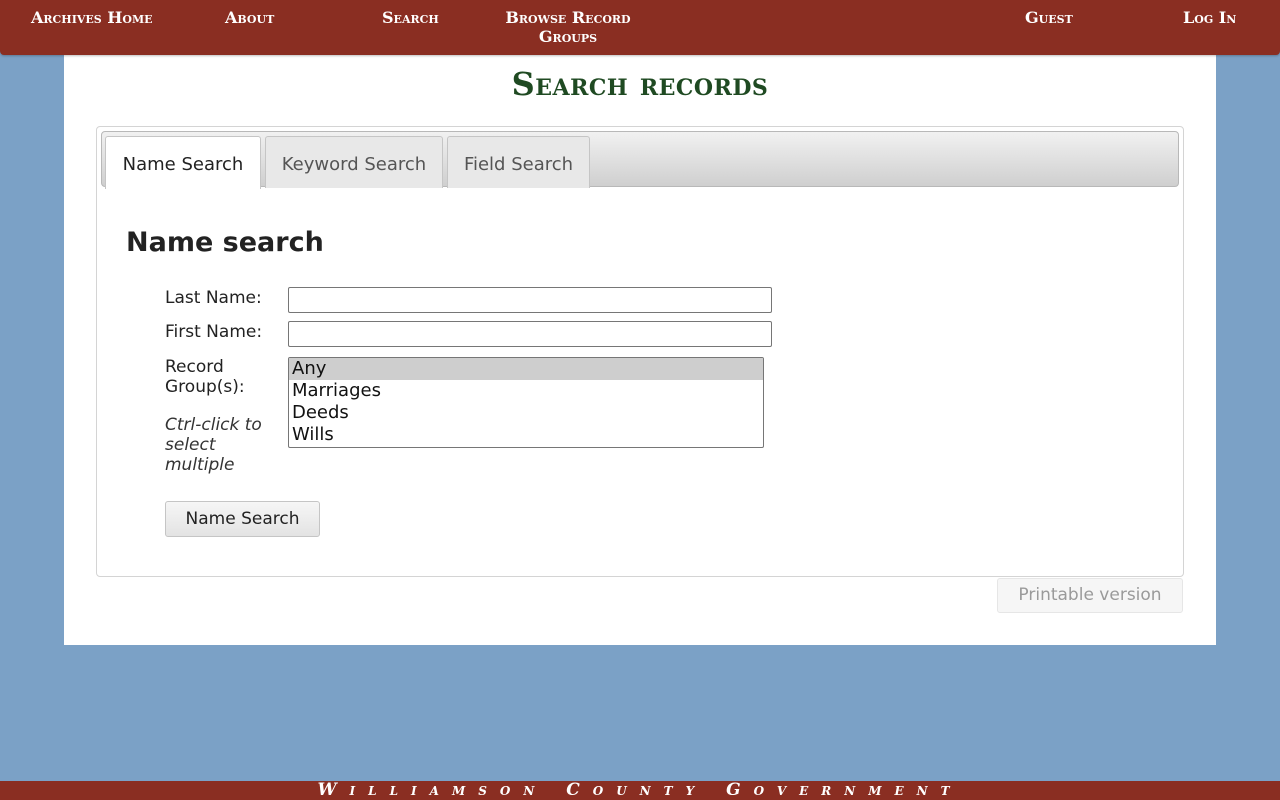 This screenshot has width=1280, height=800. What do you see at coordinates (213, 298) in the screenshot?
I see `last-name-label: Last Name:` at bounding box center [213, 298].